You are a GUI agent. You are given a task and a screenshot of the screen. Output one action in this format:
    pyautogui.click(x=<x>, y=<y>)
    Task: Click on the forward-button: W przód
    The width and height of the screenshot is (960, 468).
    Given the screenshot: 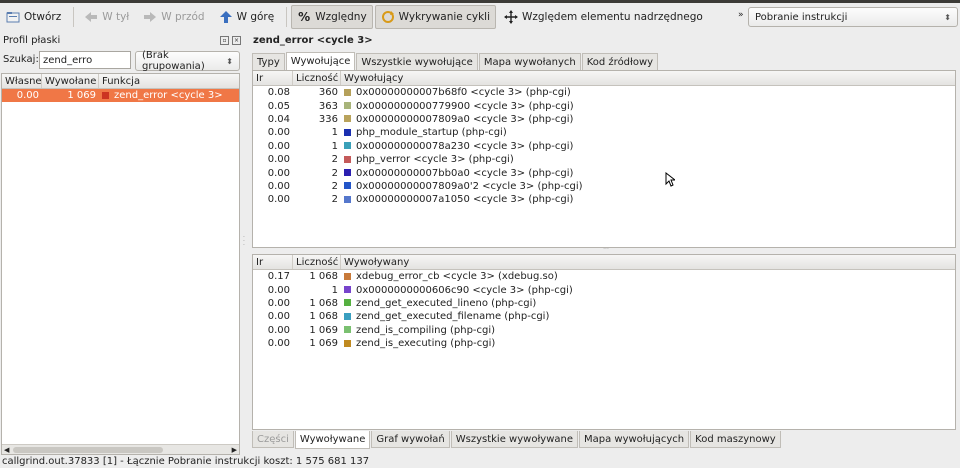 What is the action you would take?
    pyautogui.click(x=173, y=17)
    